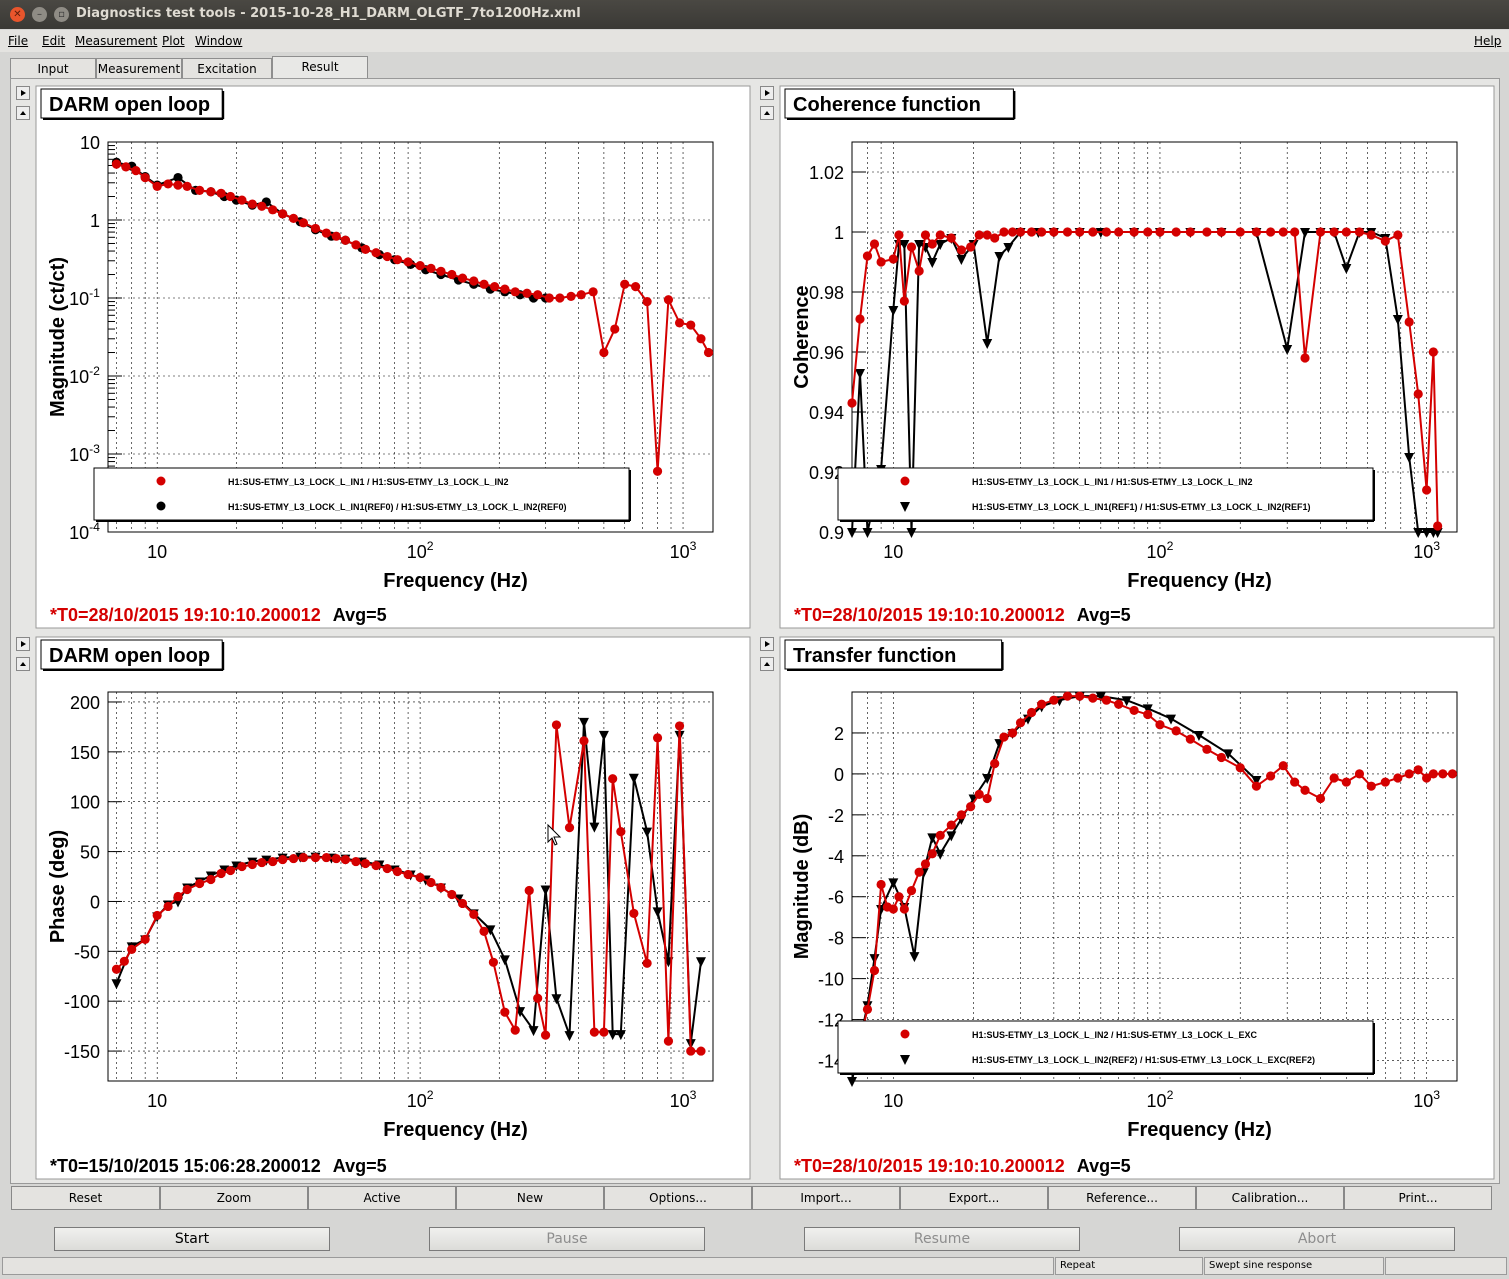  What do you see at coordinates (192, 1239) in the screenshot?
I see `start-button: Start` at bounding box center [192, 1239].